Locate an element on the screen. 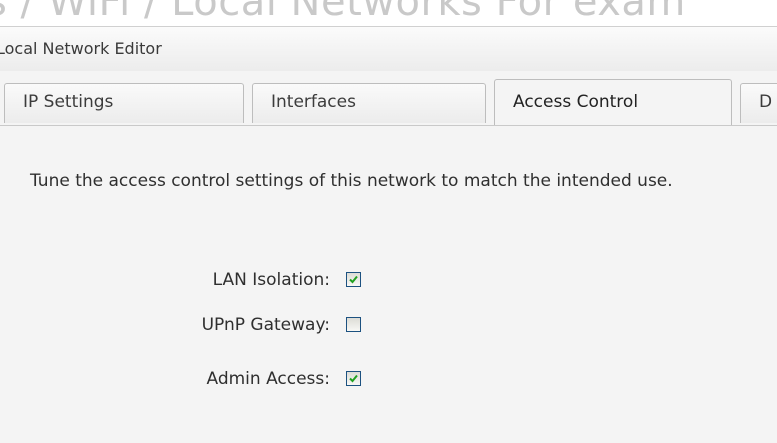  tab-partial: D is located at coordinates (758, 103).